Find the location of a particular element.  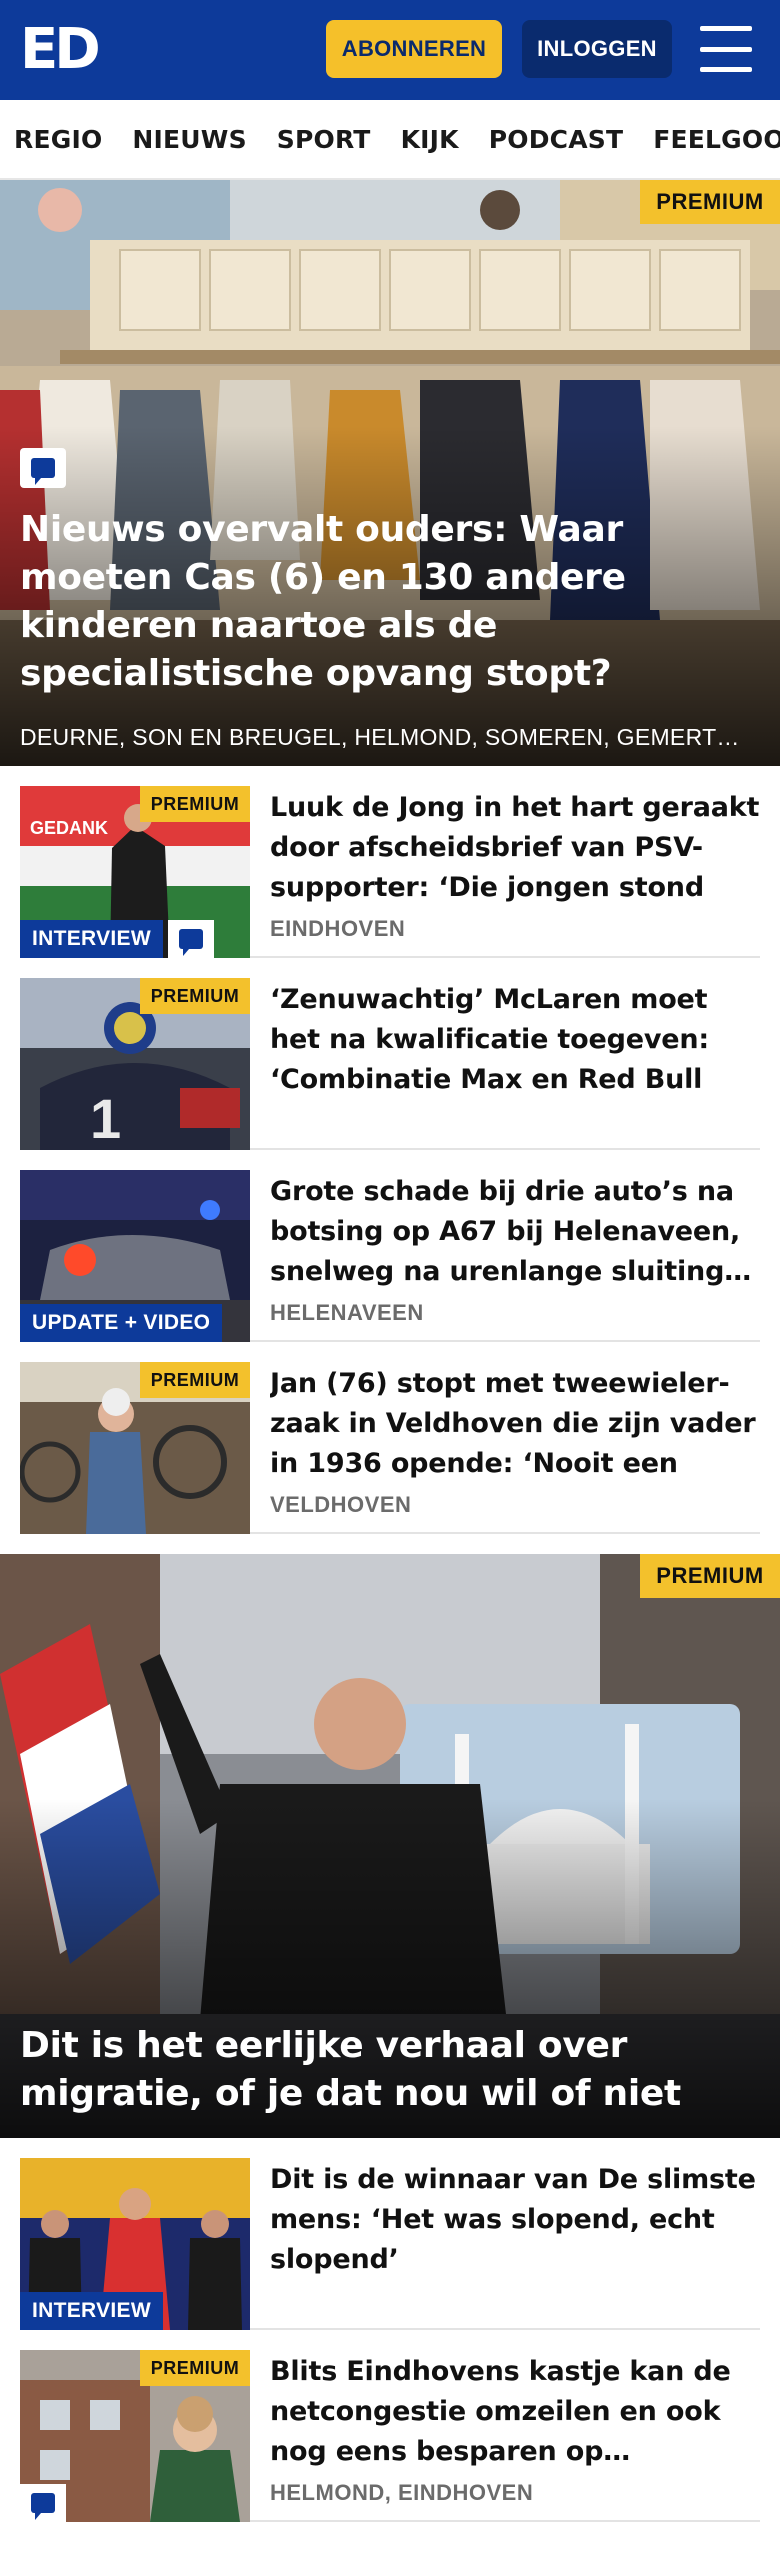

menu-icon is located at coordinates (726, 49).